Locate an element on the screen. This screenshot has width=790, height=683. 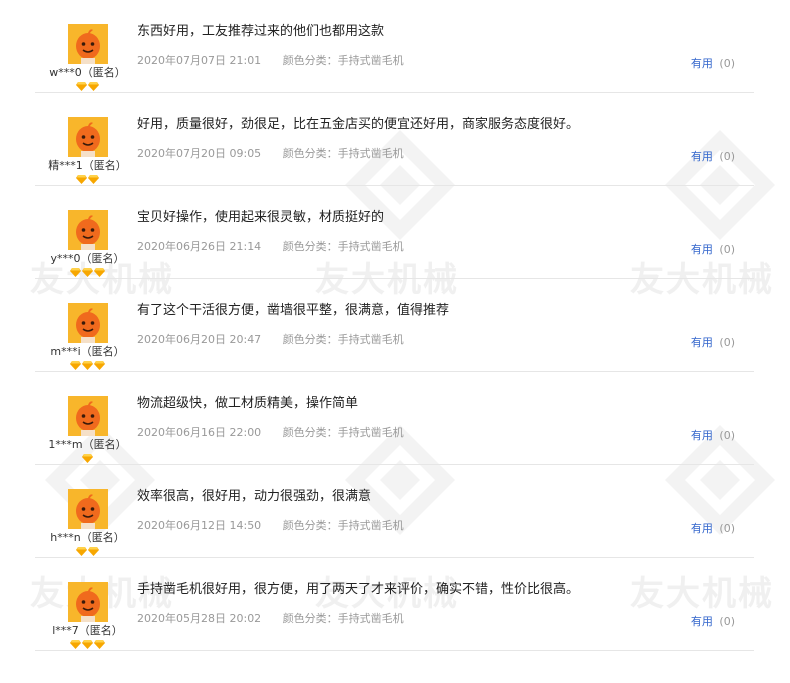
review-text: 物流超级快，做工材质精美，操作简单 is located at coordinates (248, 403).